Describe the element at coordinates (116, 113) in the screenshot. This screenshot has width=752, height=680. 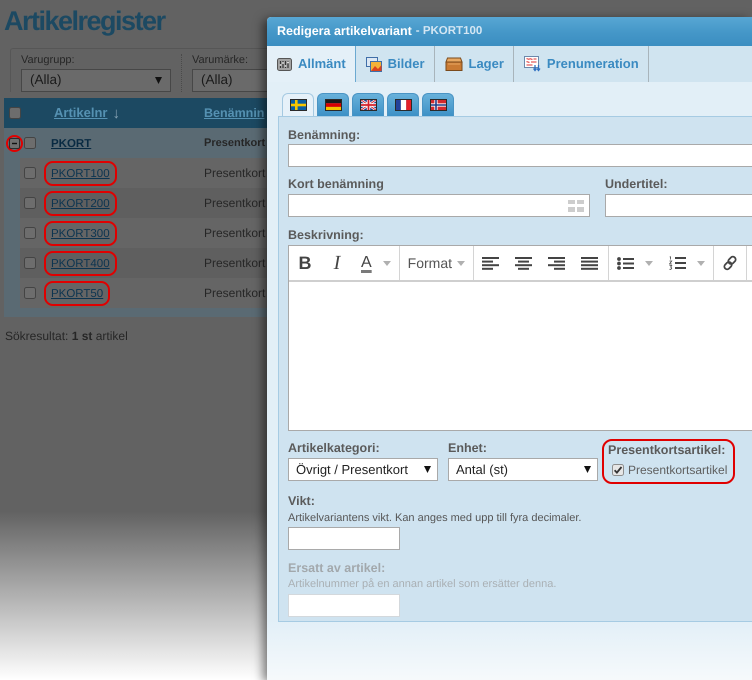
I see `sort-arrow: ↓` at that location.